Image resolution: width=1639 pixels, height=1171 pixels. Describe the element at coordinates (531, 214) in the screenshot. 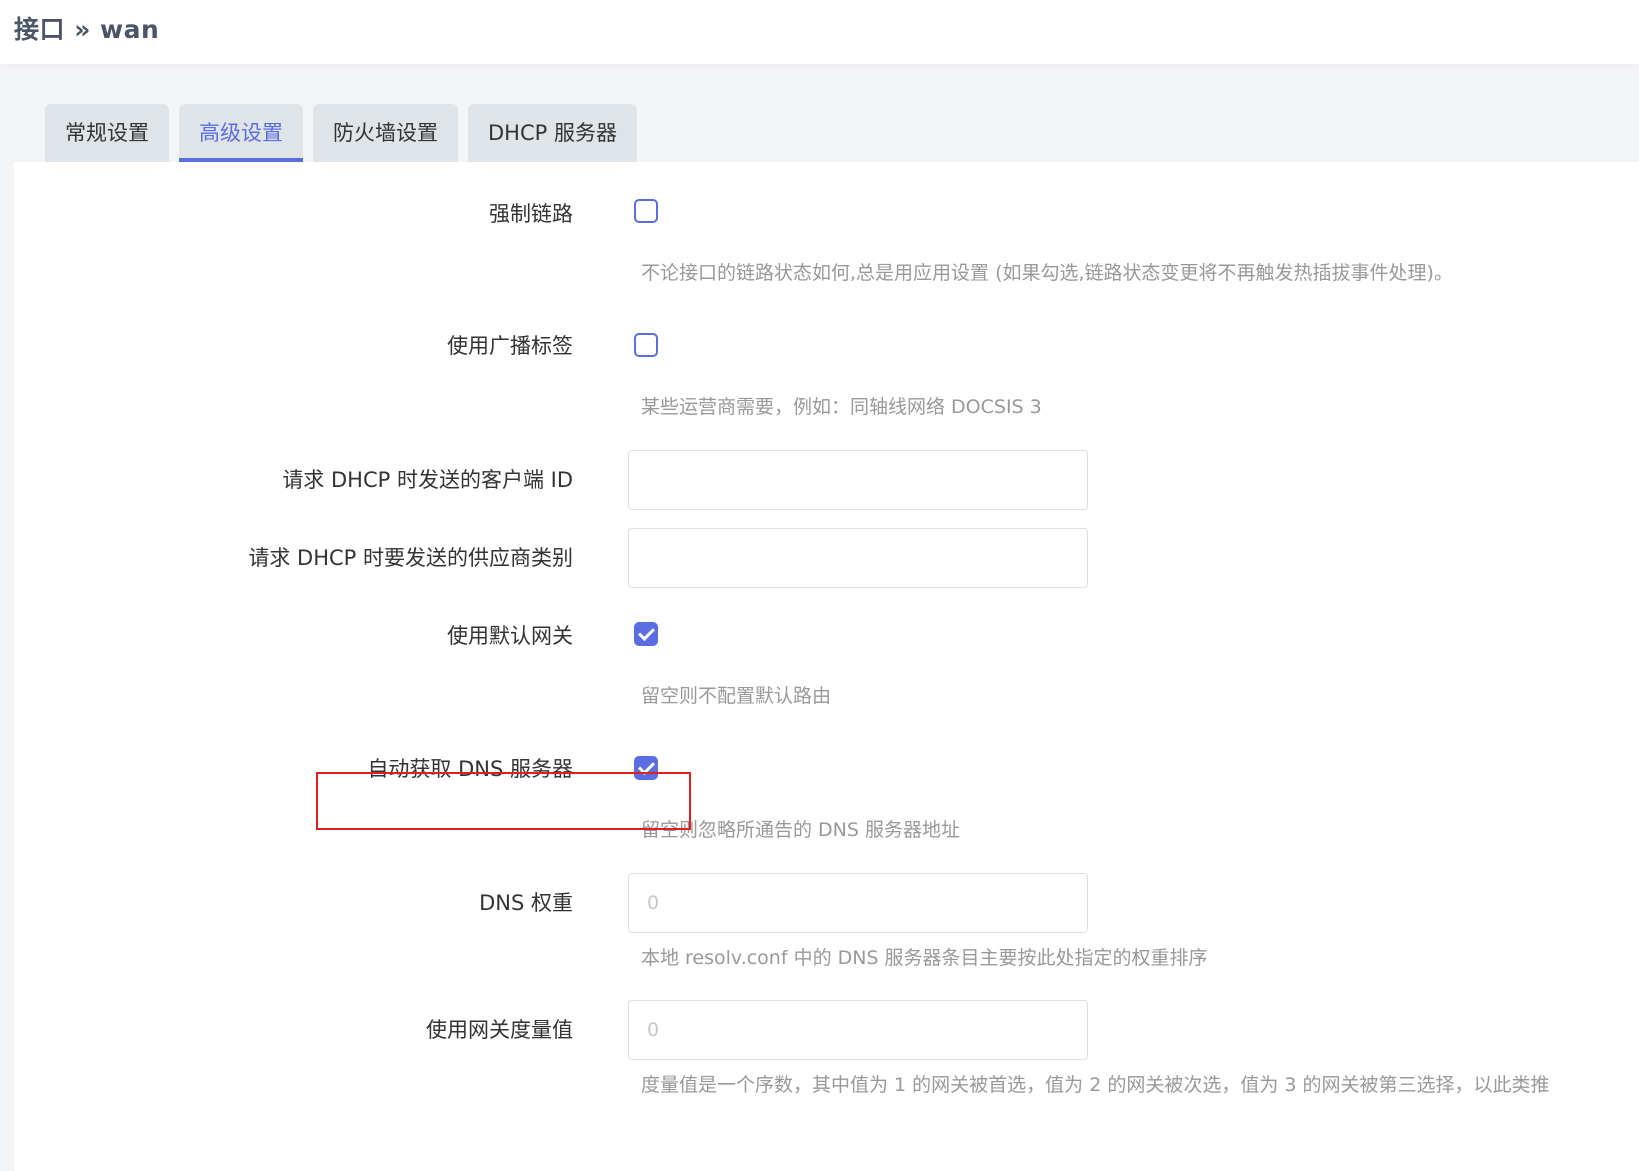

I see `force-link-label: 强制链路` at that location.